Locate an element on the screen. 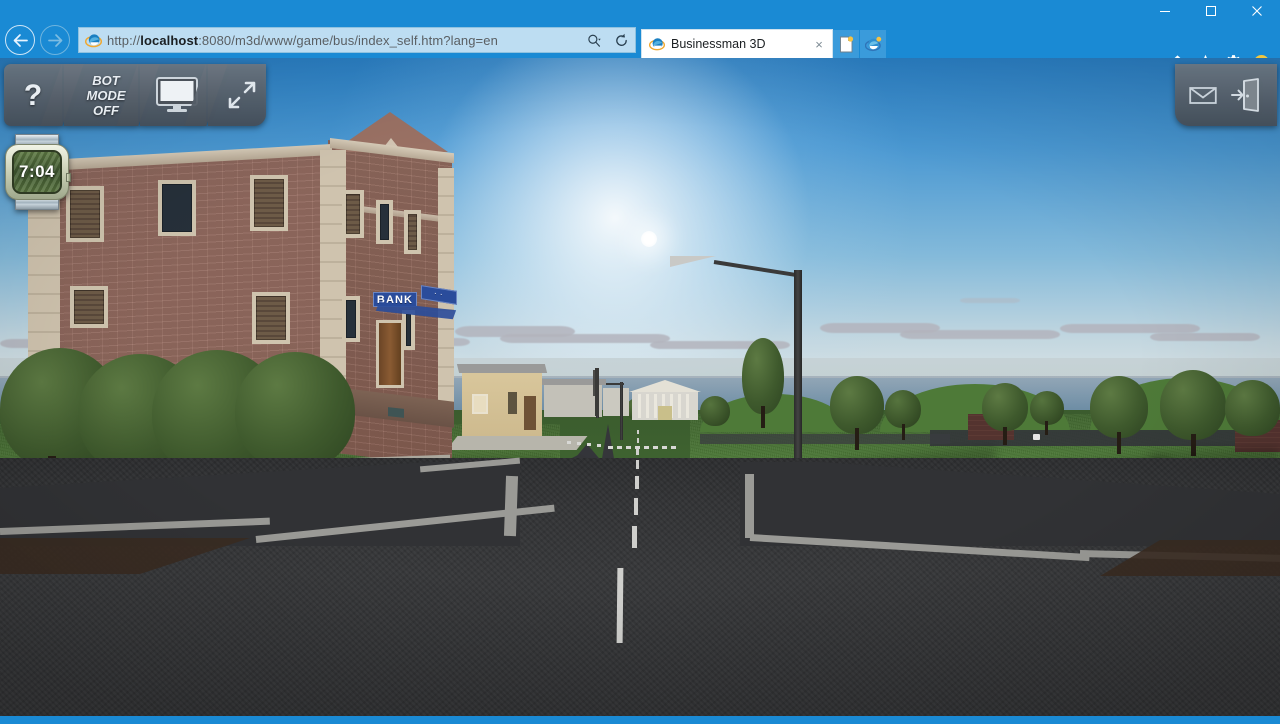 This screenshot has width=1280, height=724. watch-face: 7:04 is located at coordinates (37, 172).